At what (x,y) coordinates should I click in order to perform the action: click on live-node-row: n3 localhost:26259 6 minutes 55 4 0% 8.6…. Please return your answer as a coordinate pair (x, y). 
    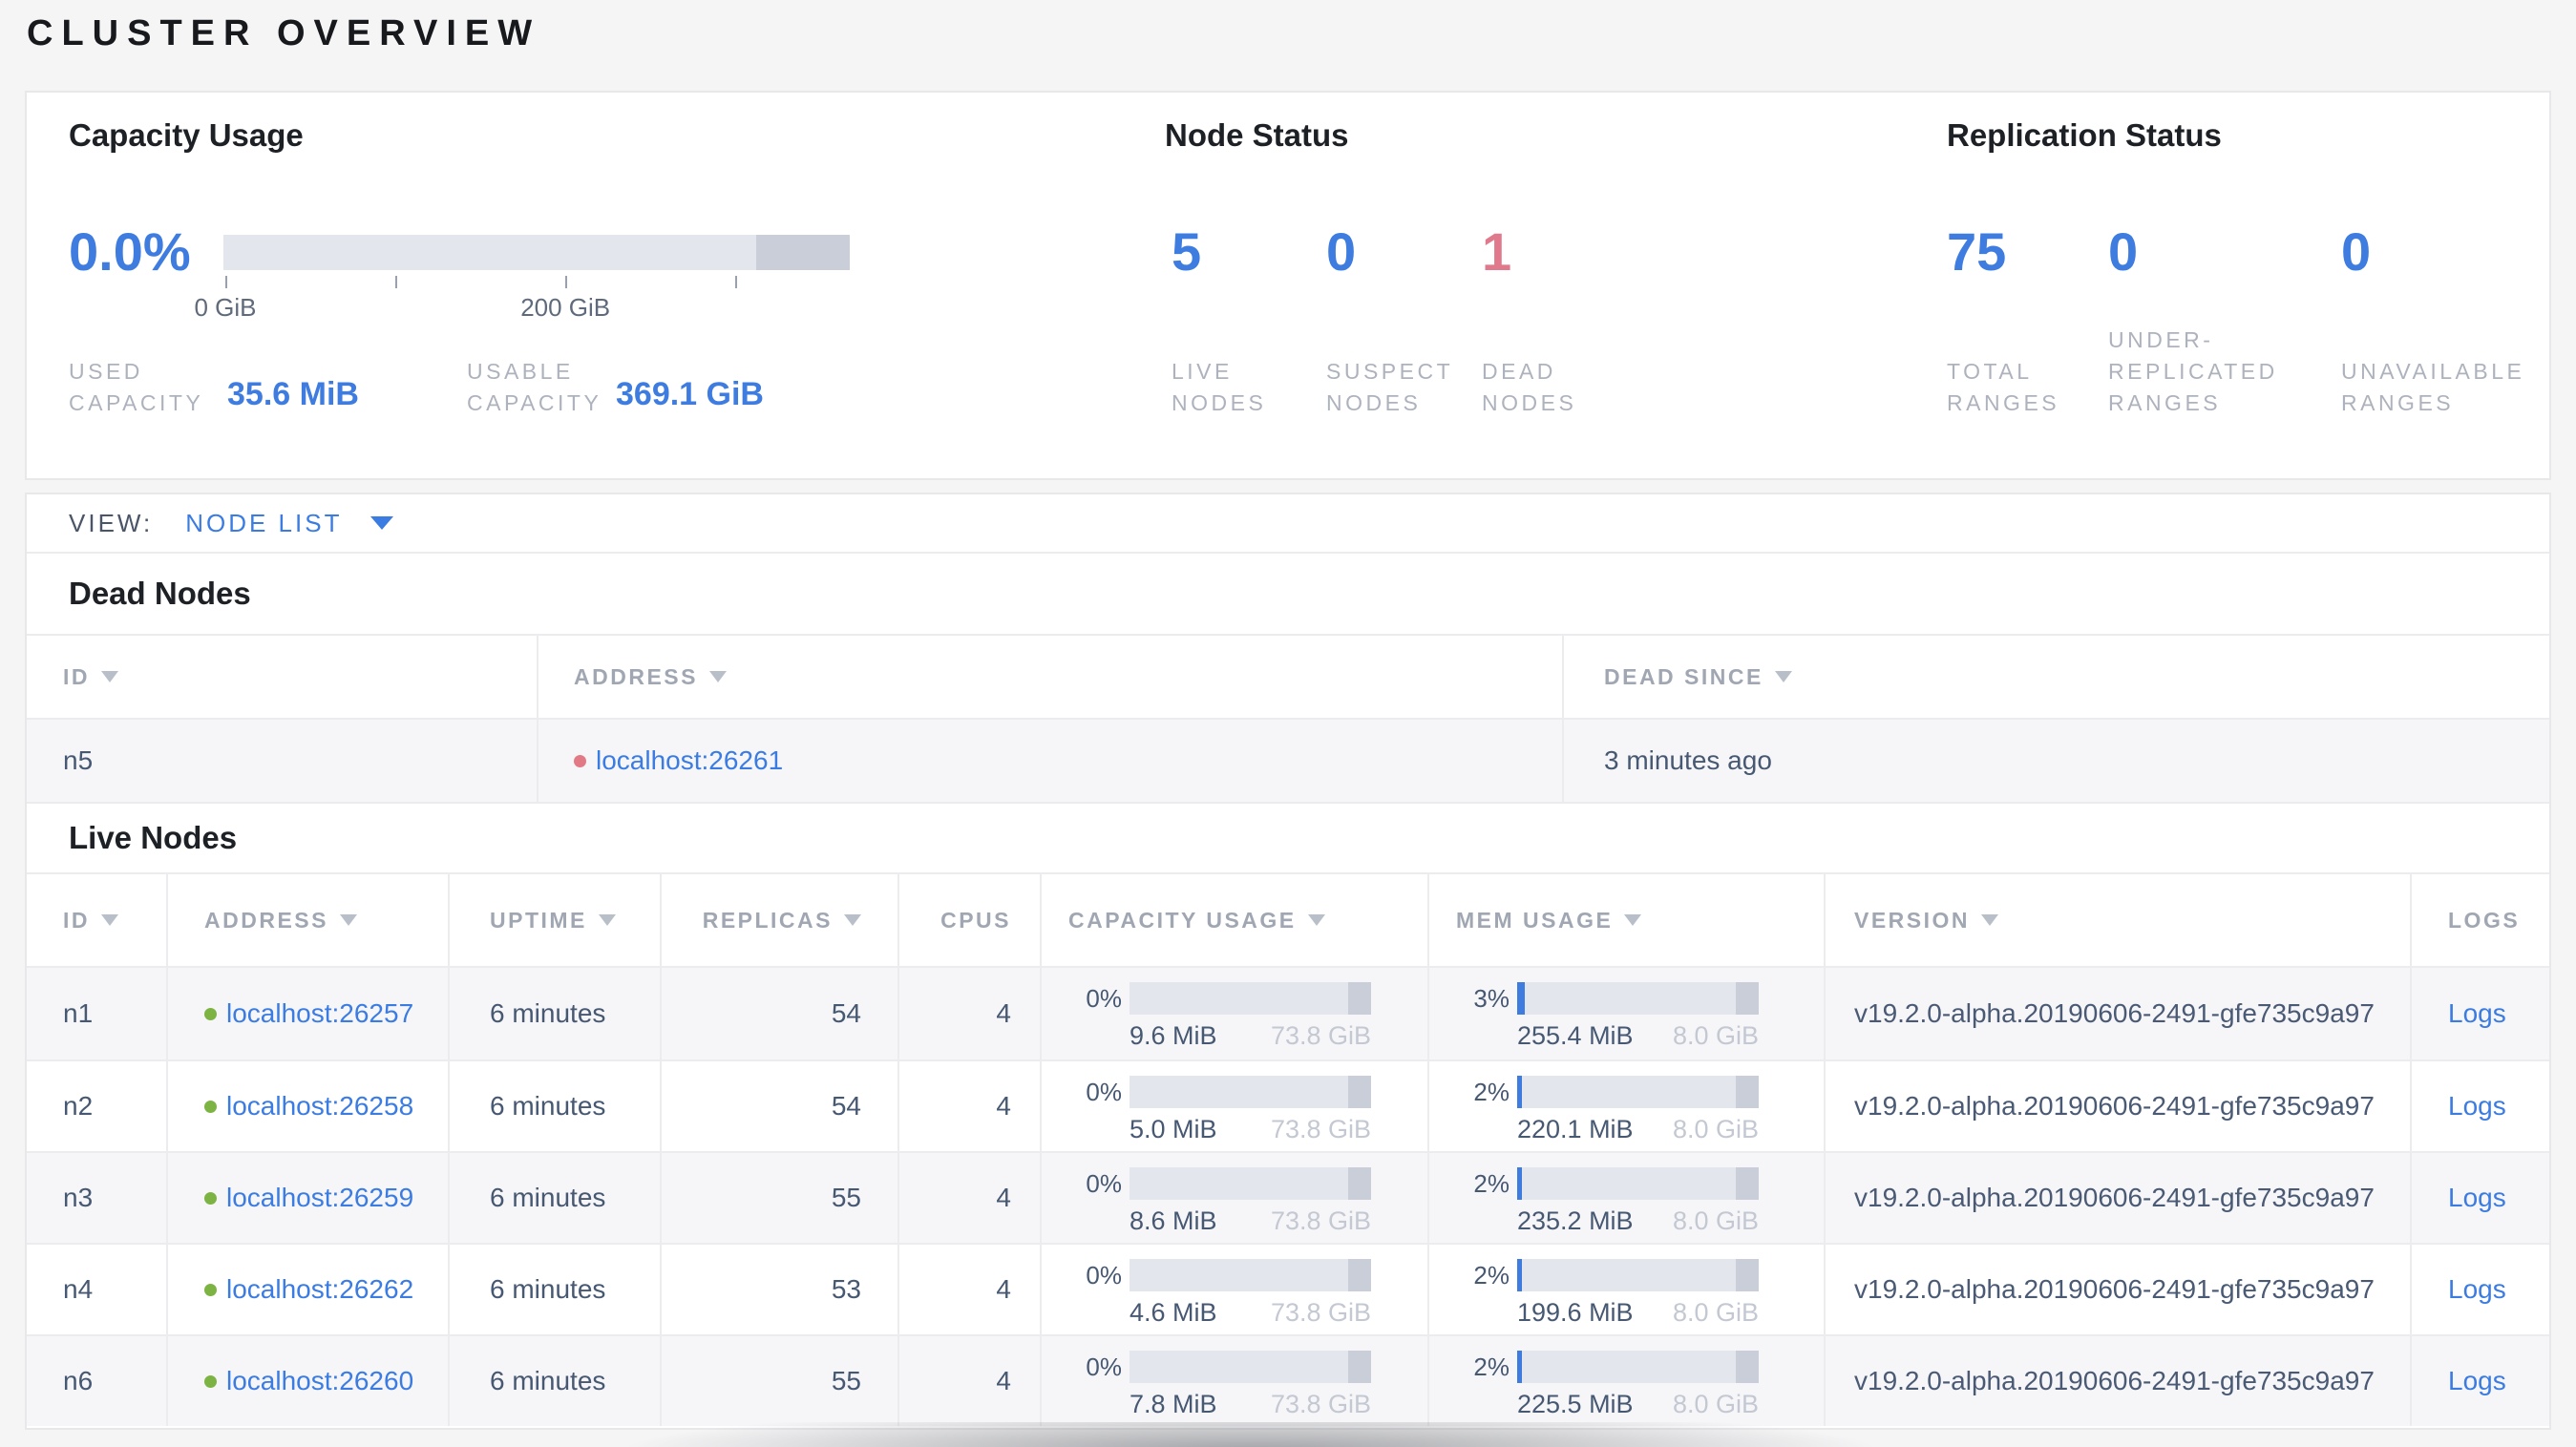
    Looking at the image, I should click on (1288, 1197).